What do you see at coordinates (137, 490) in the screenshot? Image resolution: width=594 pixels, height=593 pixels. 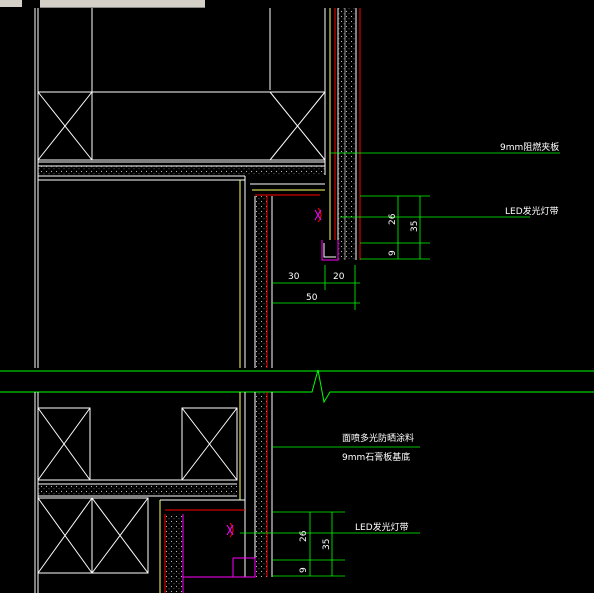 I see `lower-slab-hatch` at bounding box center [137, 490].